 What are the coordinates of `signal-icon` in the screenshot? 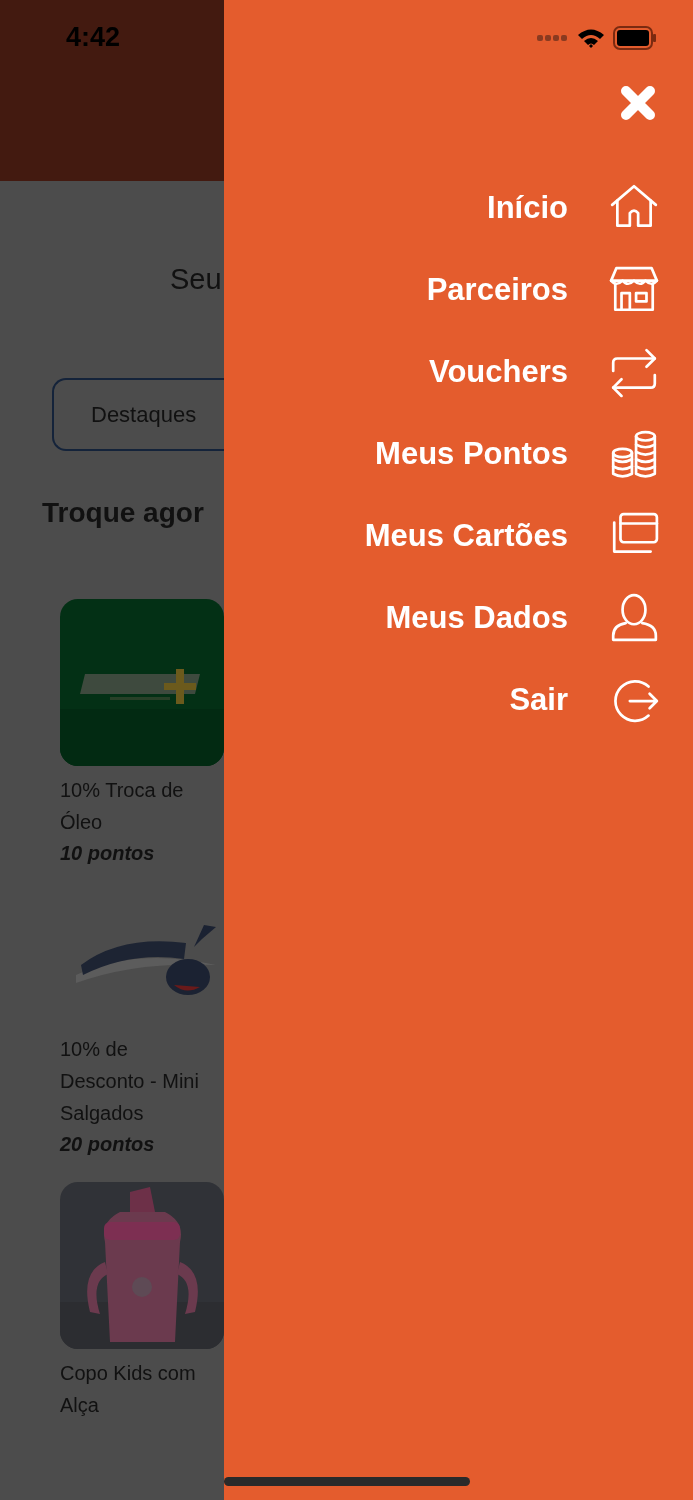 It's located at (553, 38).